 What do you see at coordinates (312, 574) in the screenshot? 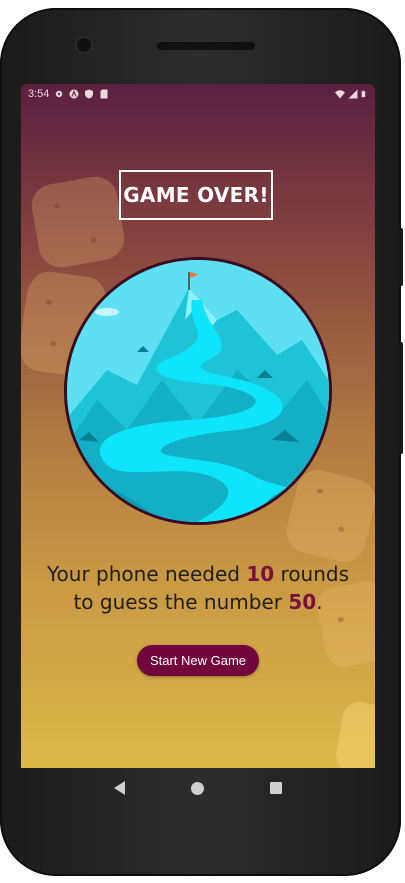
I see `summary-text-part: rounds` at bounding box center [312, 574].